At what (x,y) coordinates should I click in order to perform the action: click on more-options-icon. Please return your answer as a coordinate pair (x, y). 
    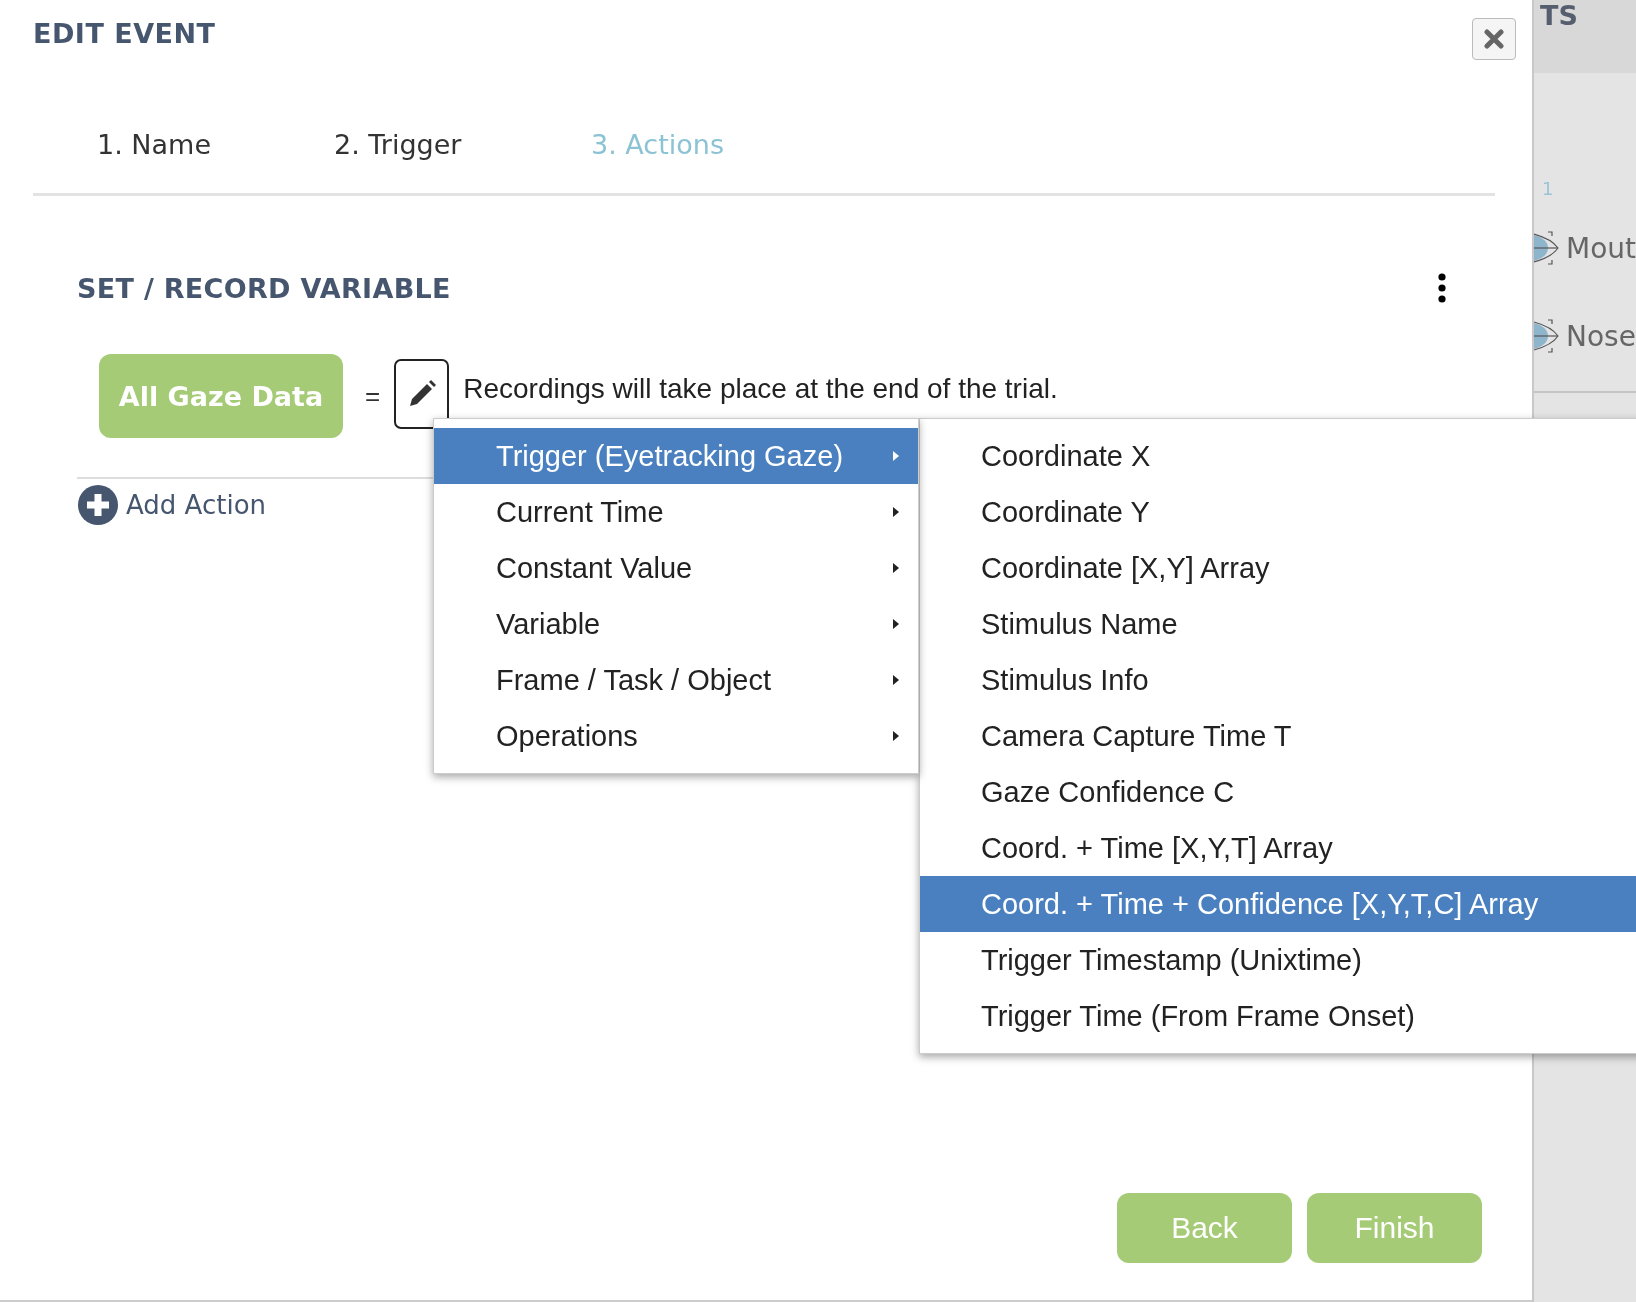
    Looking at the image, I should click on (1442, 288).